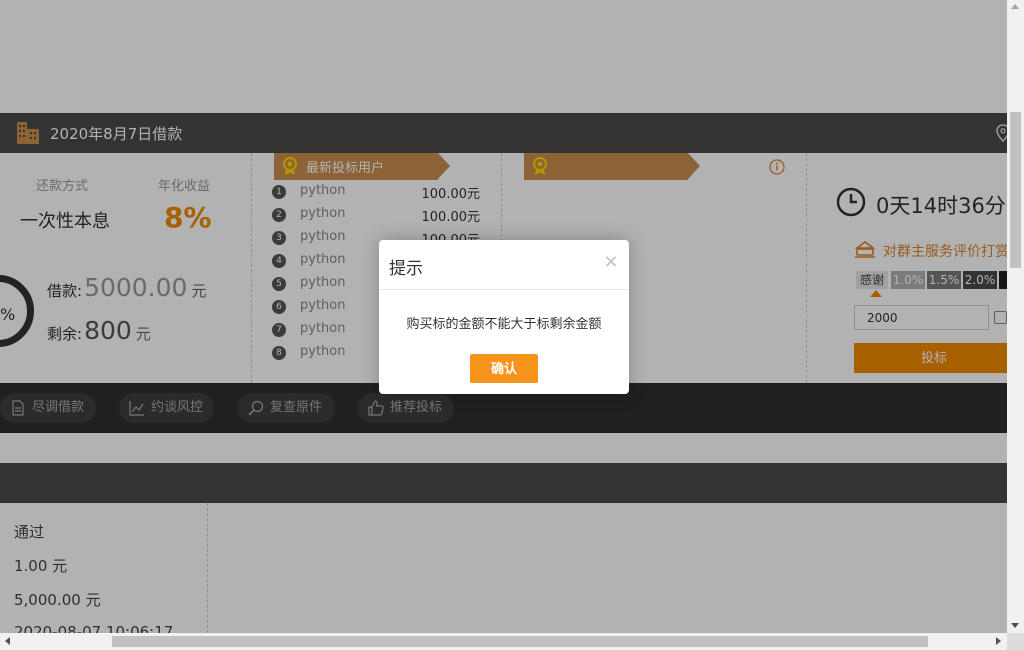  I want to click on dialog-divider, so click(504, 289).